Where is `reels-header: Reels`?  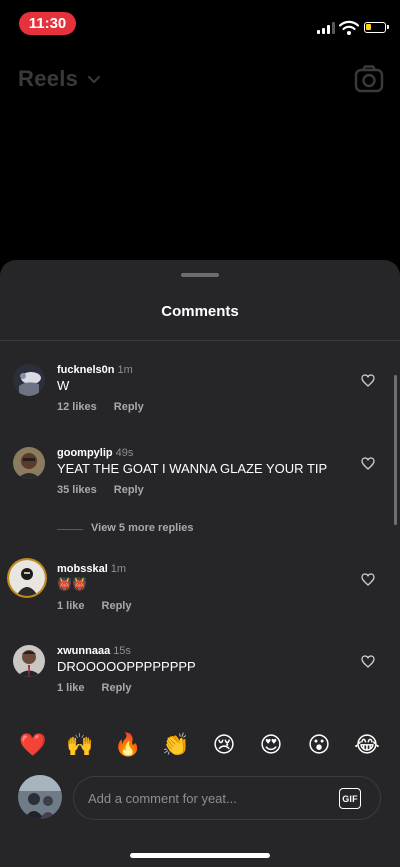
reels-header: Reels is located at coordinates (202, 80).